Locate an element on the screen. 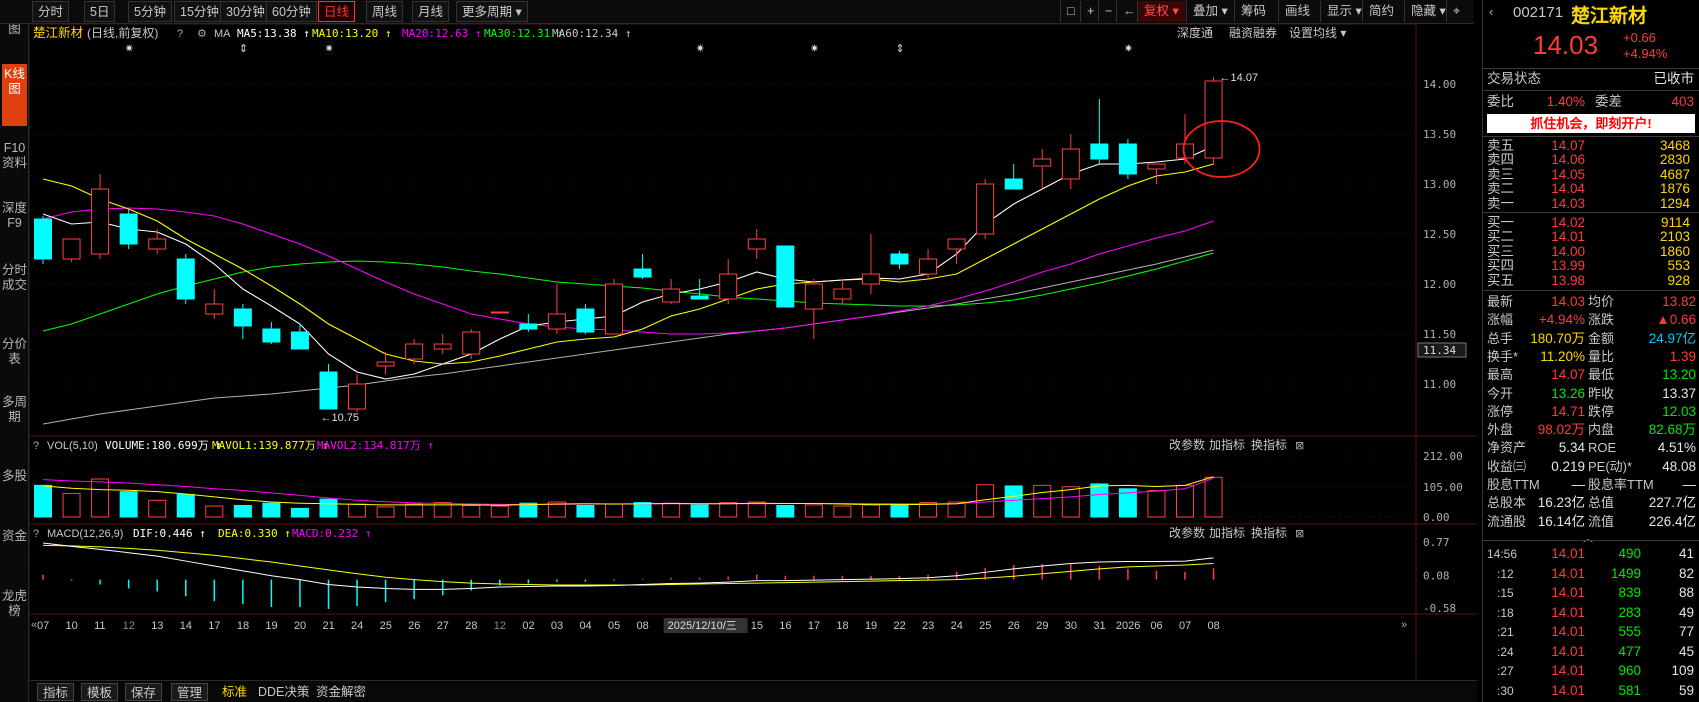 Image resolution: width=1699 pixels, height=702 pixels. macd-link-2: 换指标 is located at coordinates (1269, 532).